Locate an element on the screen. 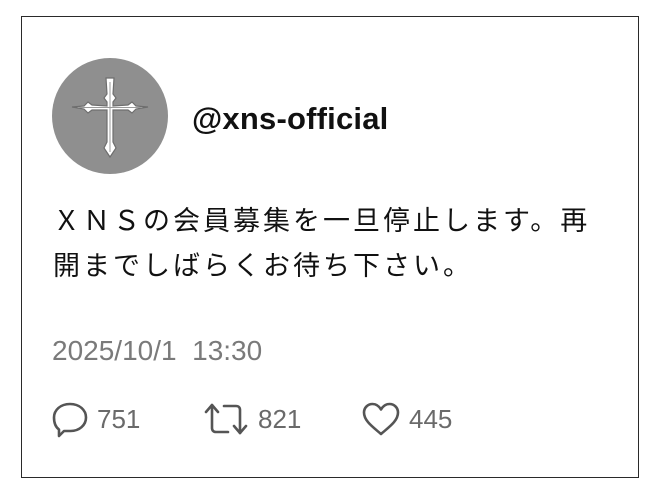  like-count: 445 is located at coordinates (431, 418).